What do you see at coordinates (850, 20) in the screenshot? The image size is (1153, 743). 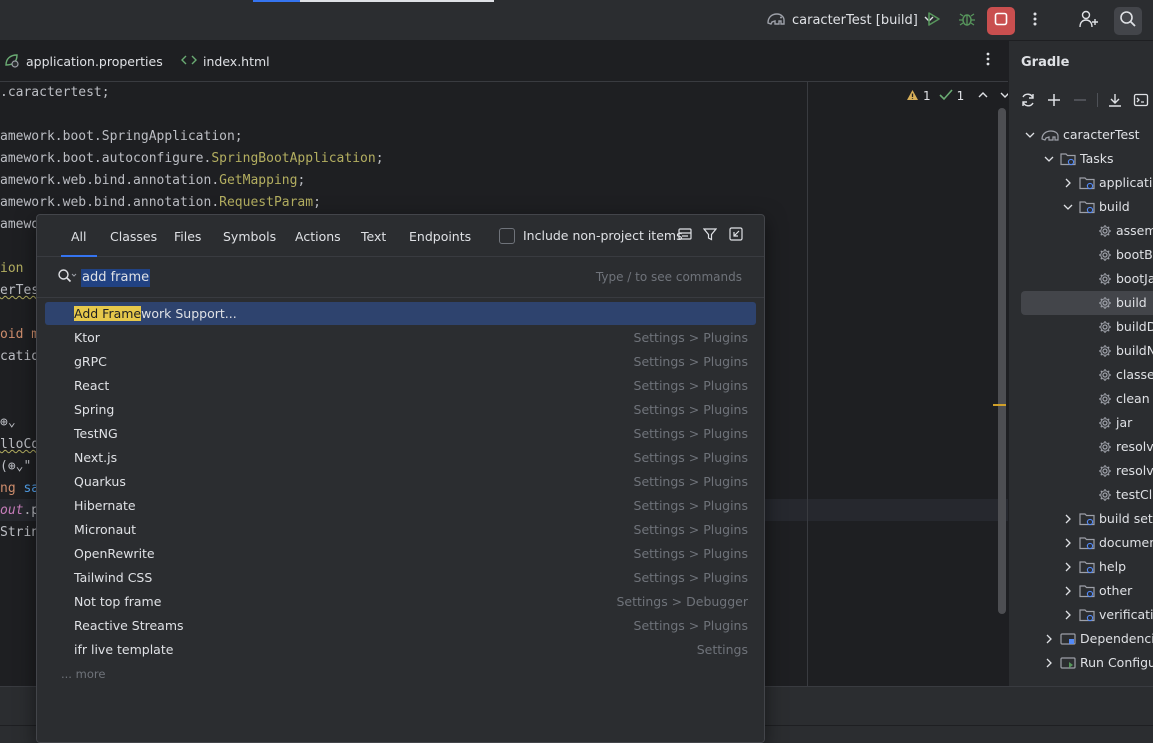 I see `run-configuration-selector: caracterTest [build]` at bounding box center [850, 20].